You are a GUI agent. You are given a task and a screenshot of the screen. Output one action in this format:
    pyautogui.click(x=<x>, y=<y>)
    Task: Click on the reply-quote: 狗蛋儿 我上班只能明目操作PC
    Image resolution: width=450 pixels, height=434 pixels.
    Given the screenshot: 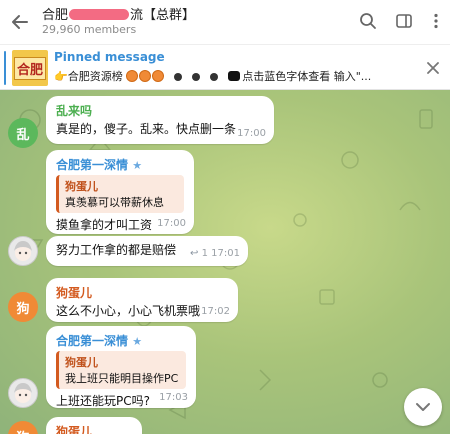 What is the action you would take?
    pyautogui.click(x=121, y=370)
    